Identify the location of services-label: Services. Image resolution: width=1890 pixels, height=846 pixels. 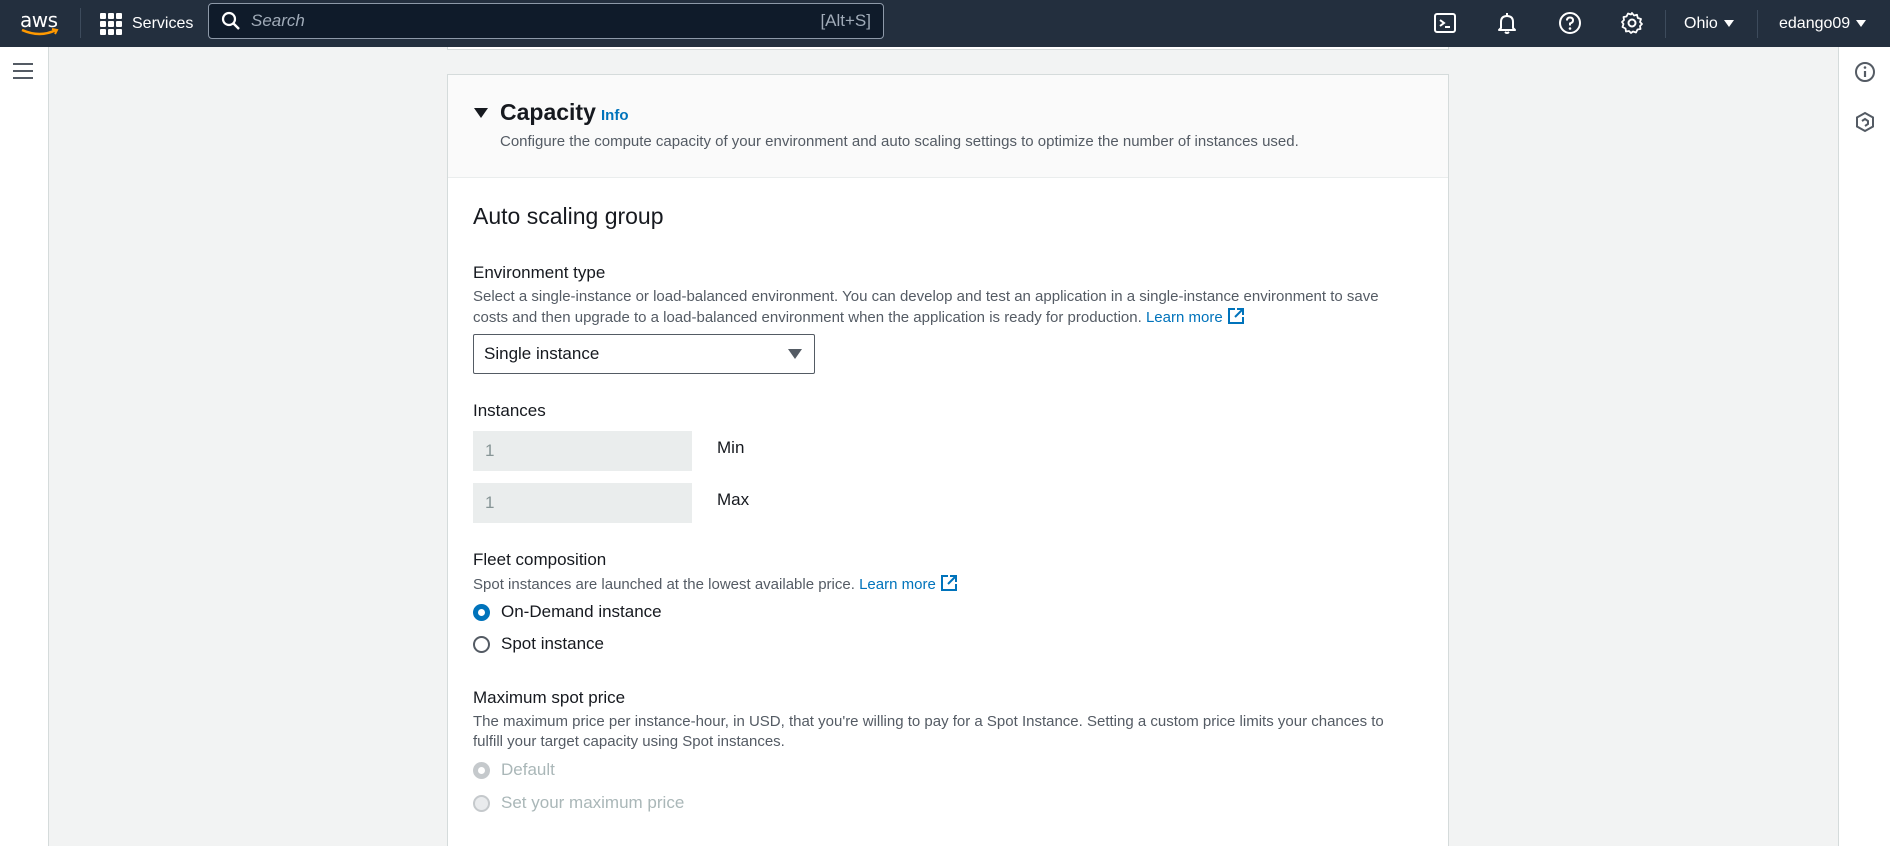
(163, 23).